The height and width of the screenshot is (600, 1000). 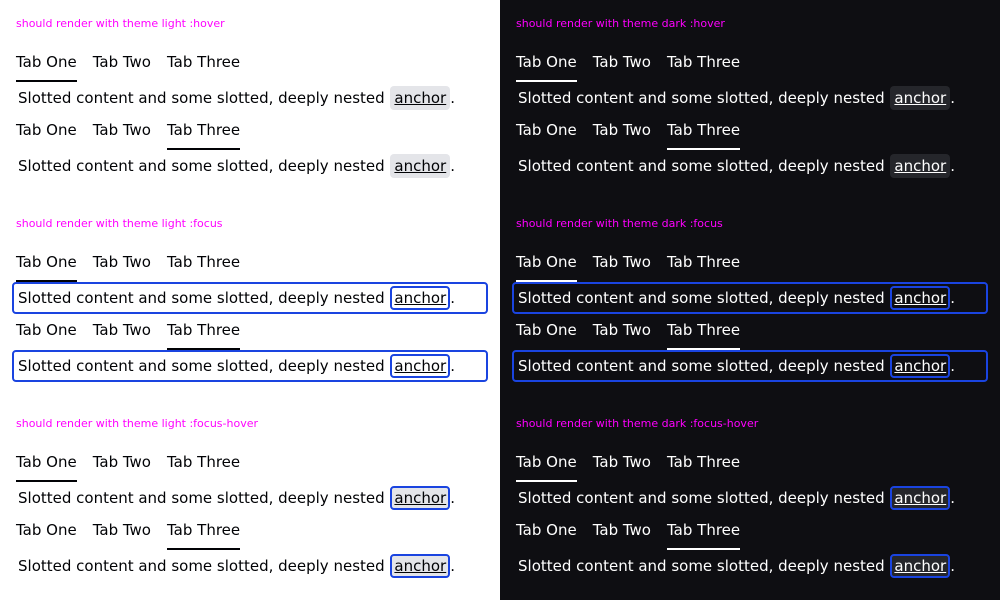 I want to click on section-caption: should render with theme light :hover, so click(x=120, y=23).